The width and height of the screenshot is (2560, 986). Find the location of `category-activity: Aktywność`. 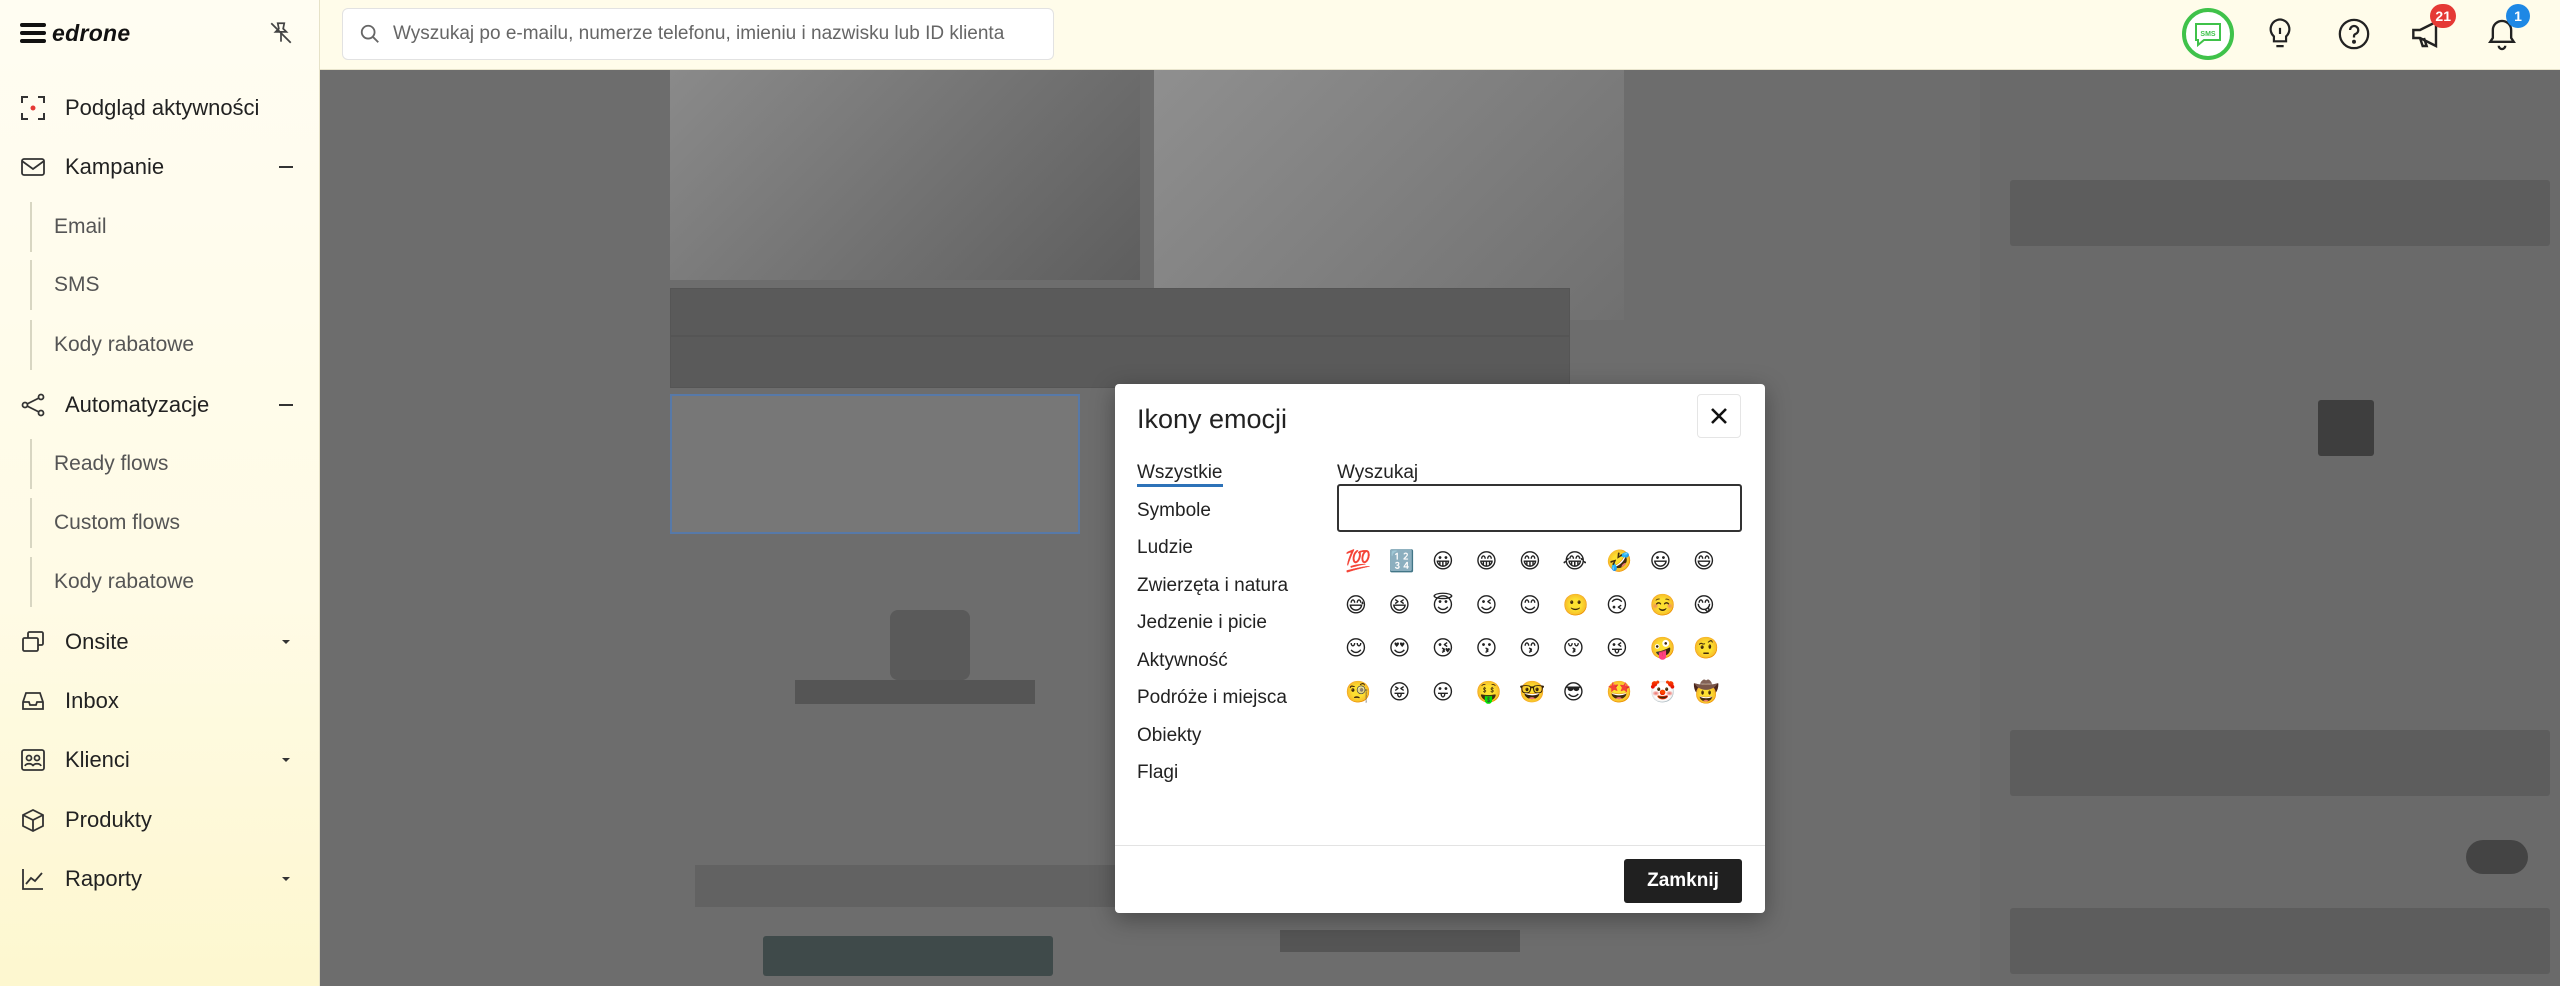

category-activity: Aktywność is located at coordinates (1212, 667).